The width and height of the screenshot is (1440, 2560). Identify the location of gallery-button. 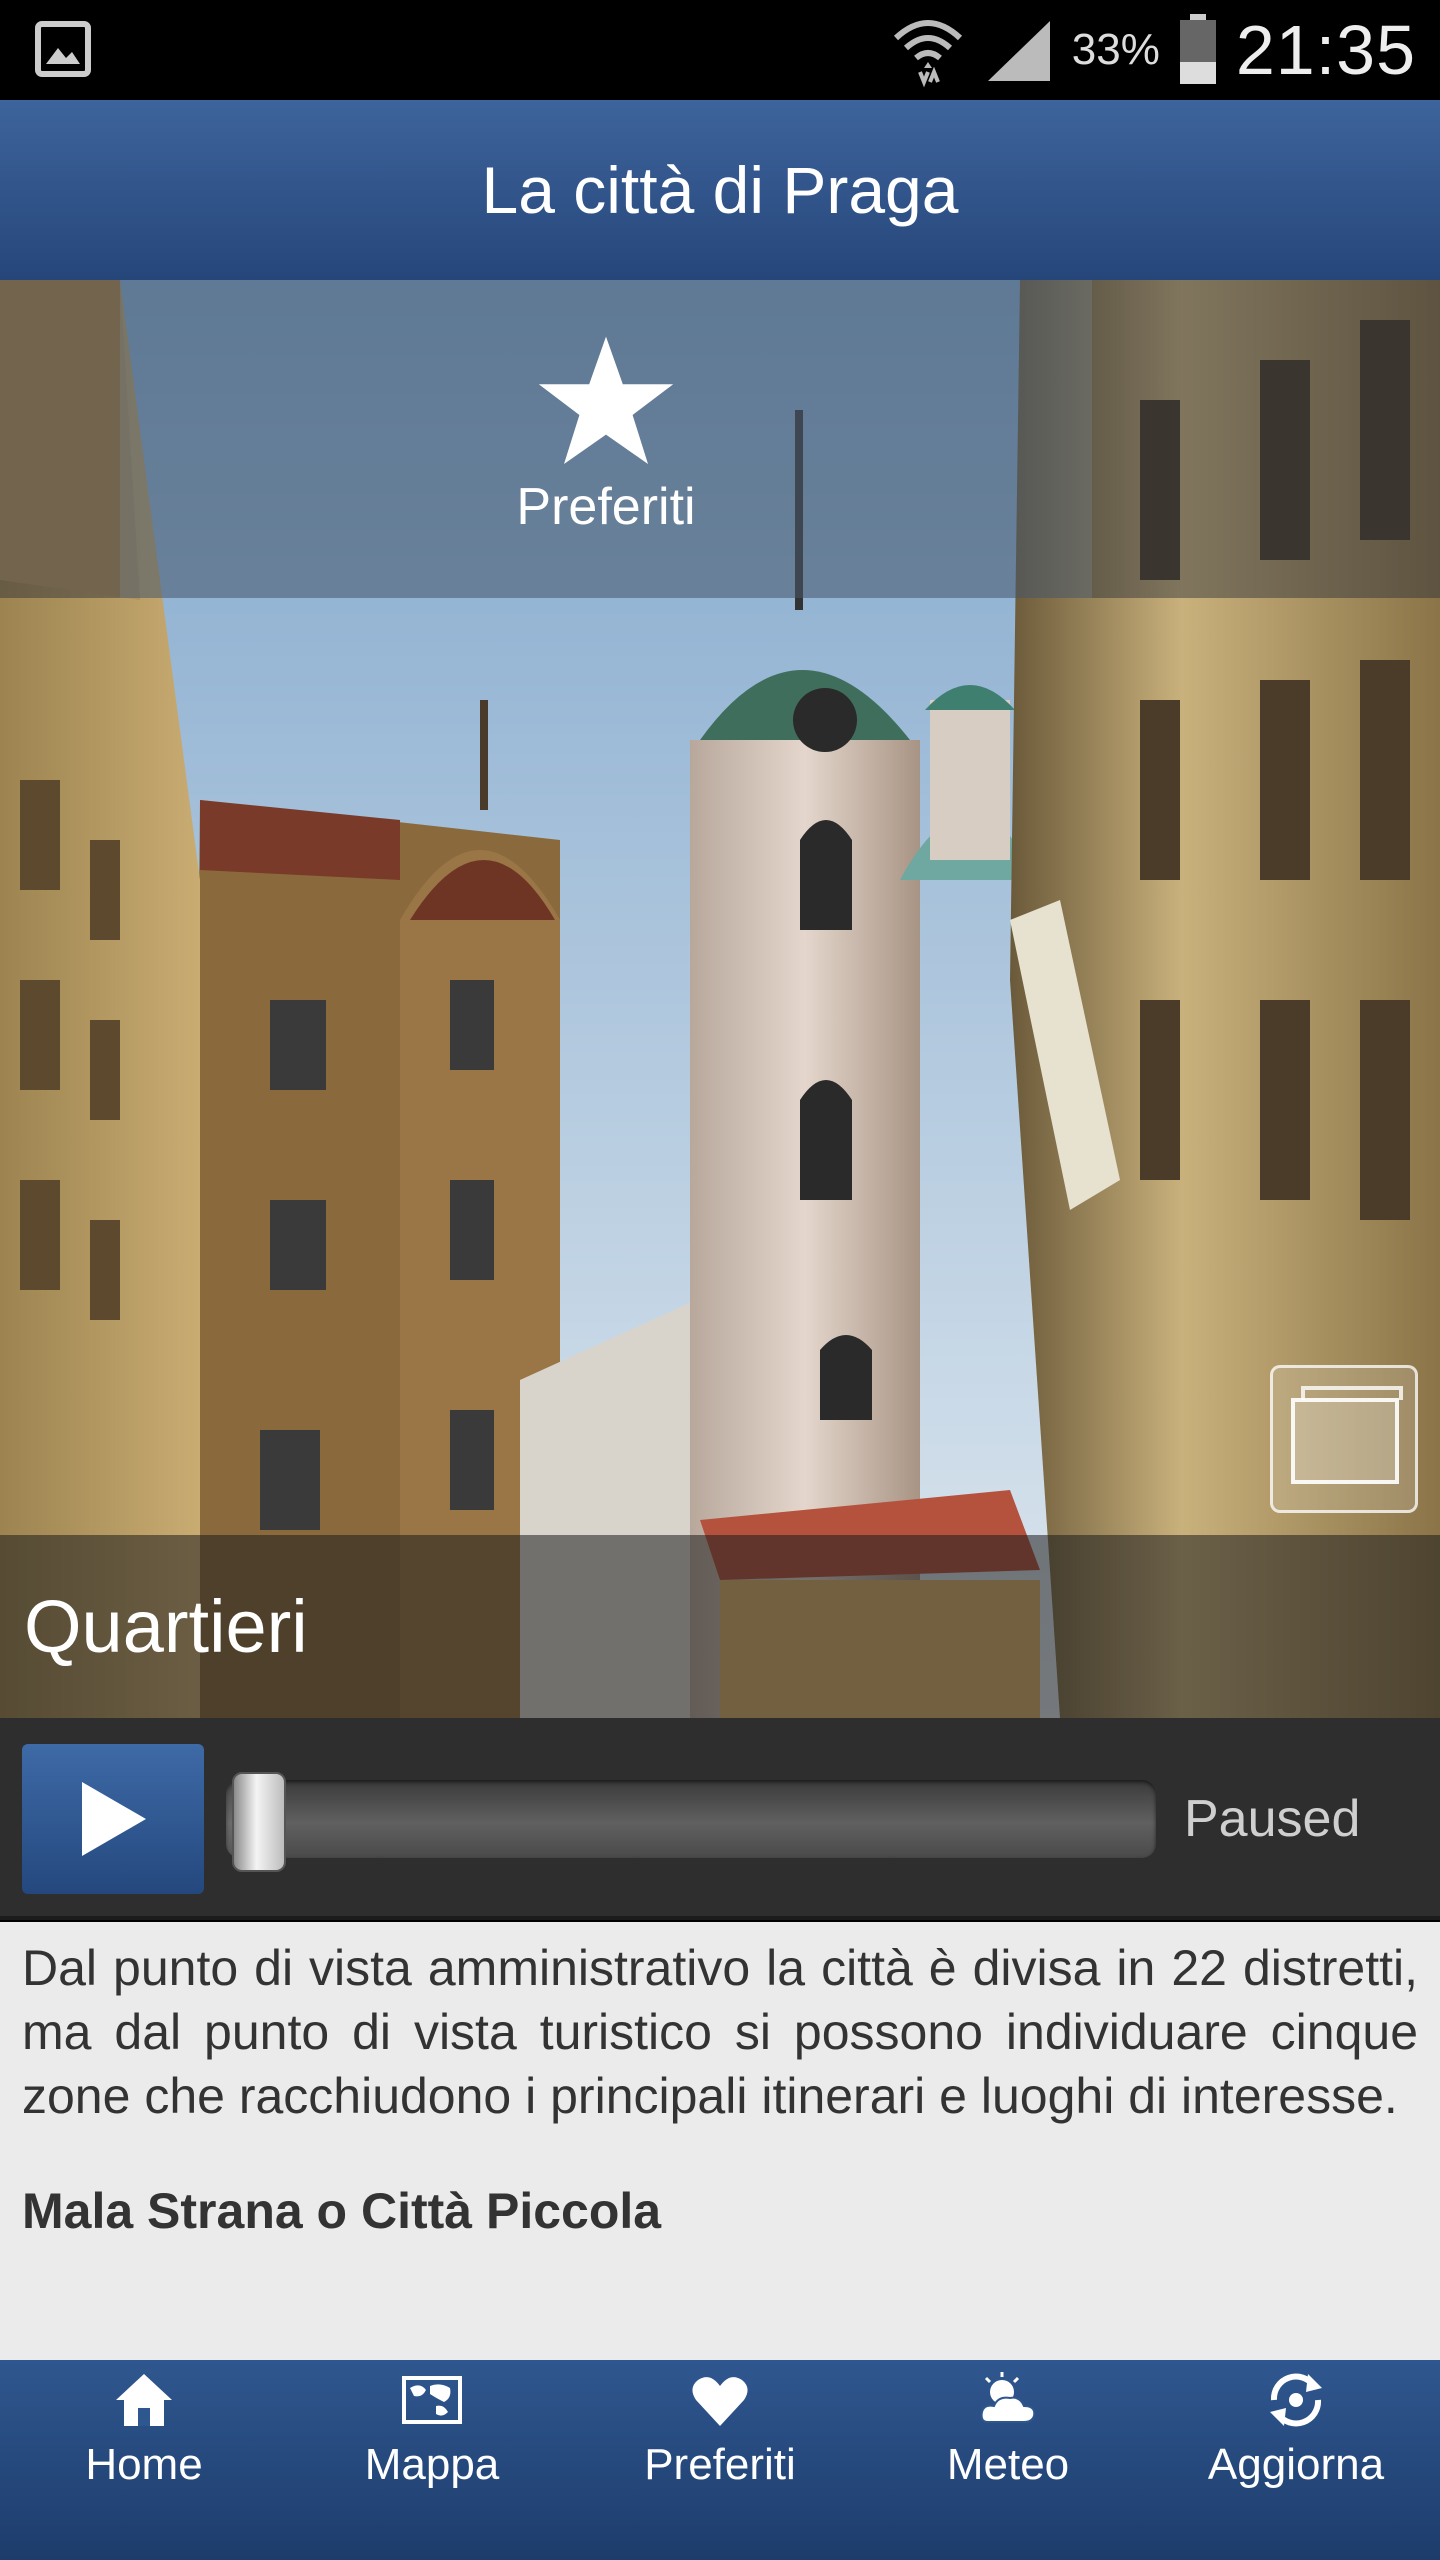
(1344, 1439).